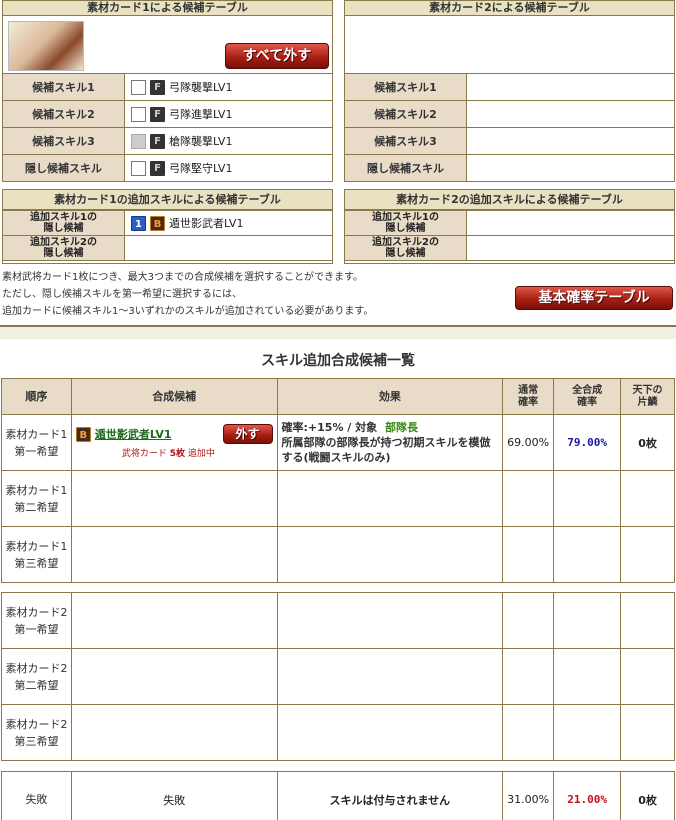  I want to click on card2-add2-hidden-label: 追加スキル2の 隠し候補, so click(405, 248).